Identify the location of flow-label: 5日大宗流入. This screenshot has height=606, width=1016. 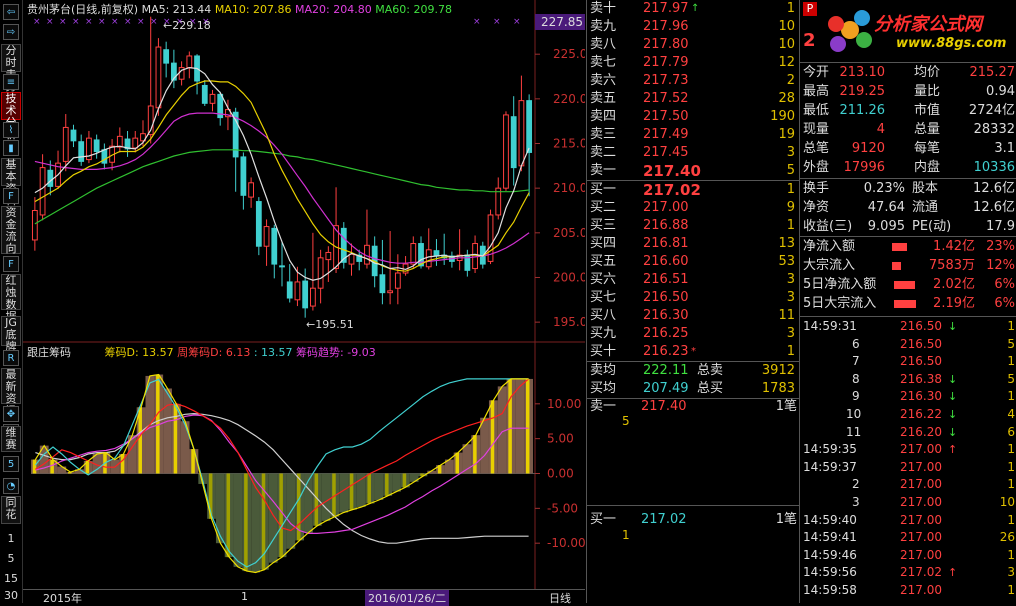
(840, 303).